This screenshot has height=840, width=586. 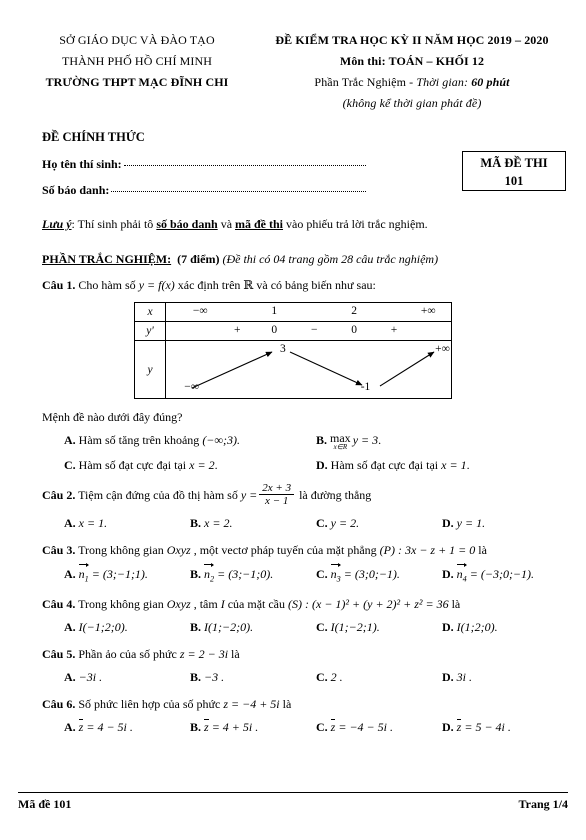 I want to click on max-label: max, so click(x=340, y=437).